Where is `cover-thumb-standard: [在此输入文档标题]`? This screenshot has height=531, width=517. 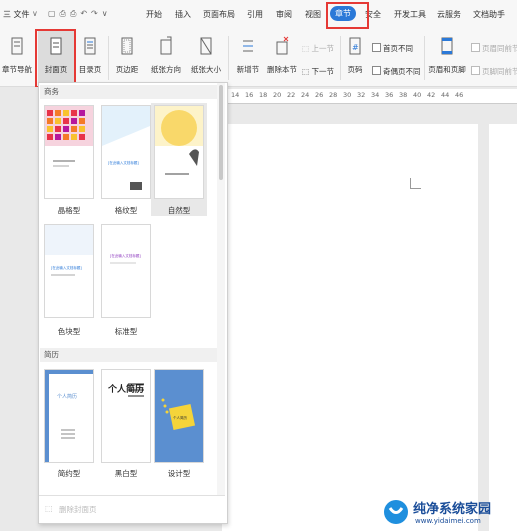 cover-thumb-standard: [在此输入文档标题] is located at coordinates (126, 271).